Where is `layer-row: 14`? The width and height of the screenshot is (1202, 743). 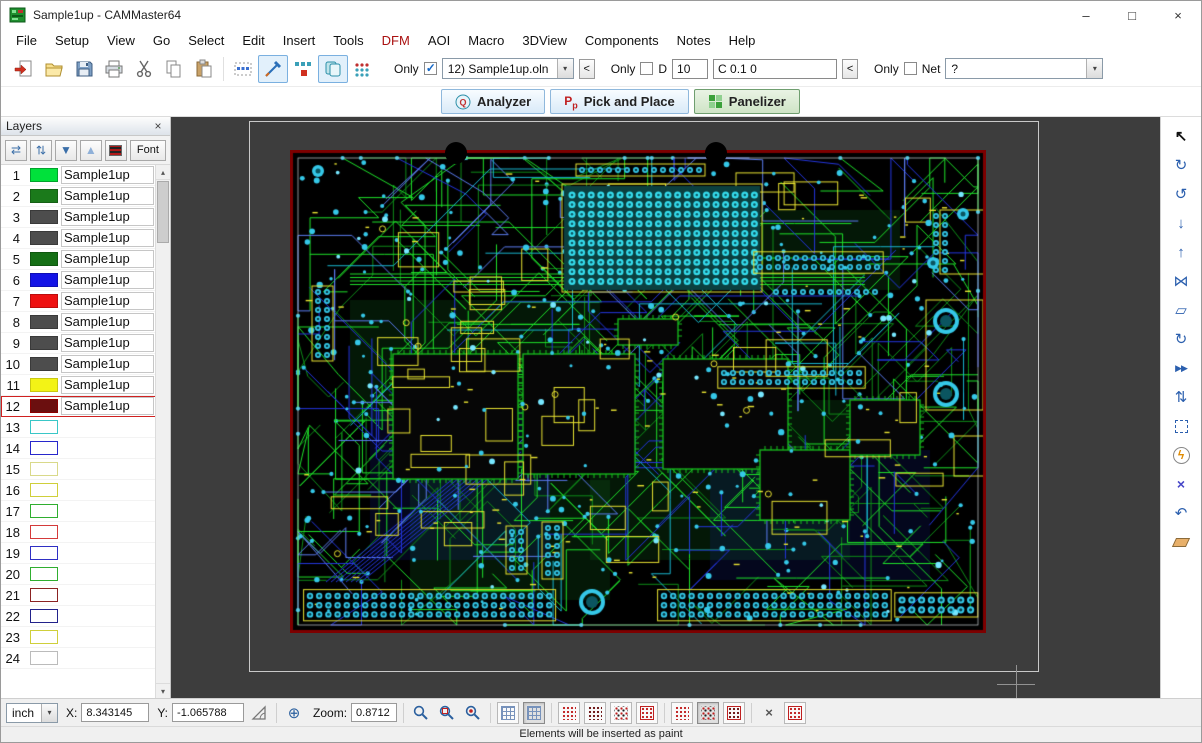
layer-row: 14 is located at coordinates (85, 448).